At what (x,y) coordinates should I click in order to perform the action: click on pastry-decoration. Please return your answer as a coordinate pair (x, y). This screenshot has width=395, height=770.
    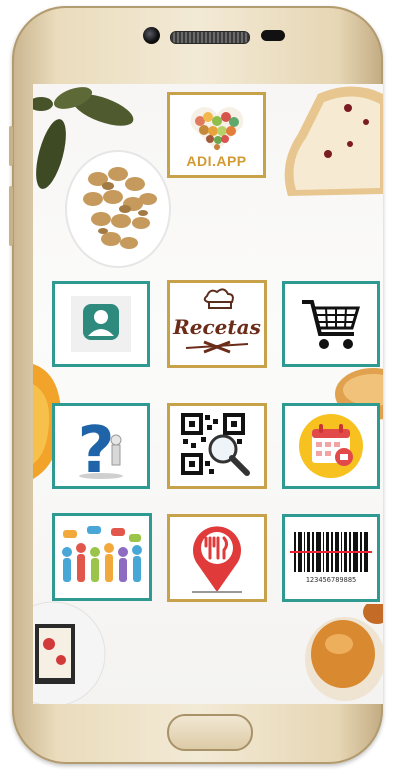
    Looking at the image, I should click on (344, 652).